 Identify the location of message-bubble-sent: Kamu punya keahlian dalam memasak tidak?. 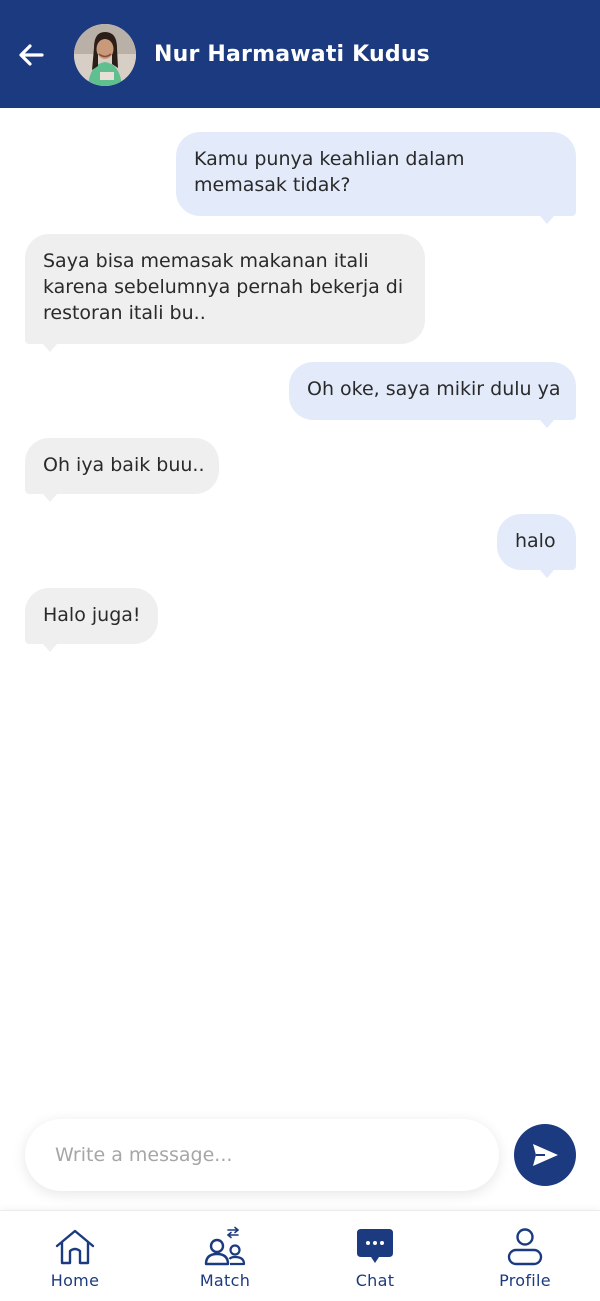
(376, 178).